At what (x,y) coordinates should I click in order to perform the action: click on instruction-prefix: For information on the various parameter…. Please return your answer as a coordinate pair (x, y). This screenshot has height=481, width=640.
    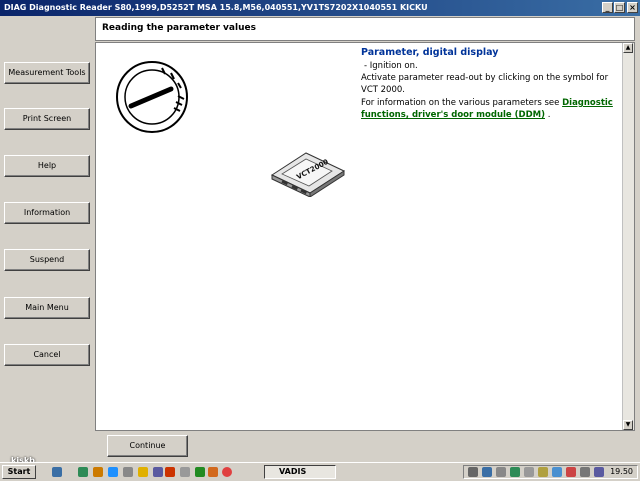
    Looking at the image, I should click on (460, 103).